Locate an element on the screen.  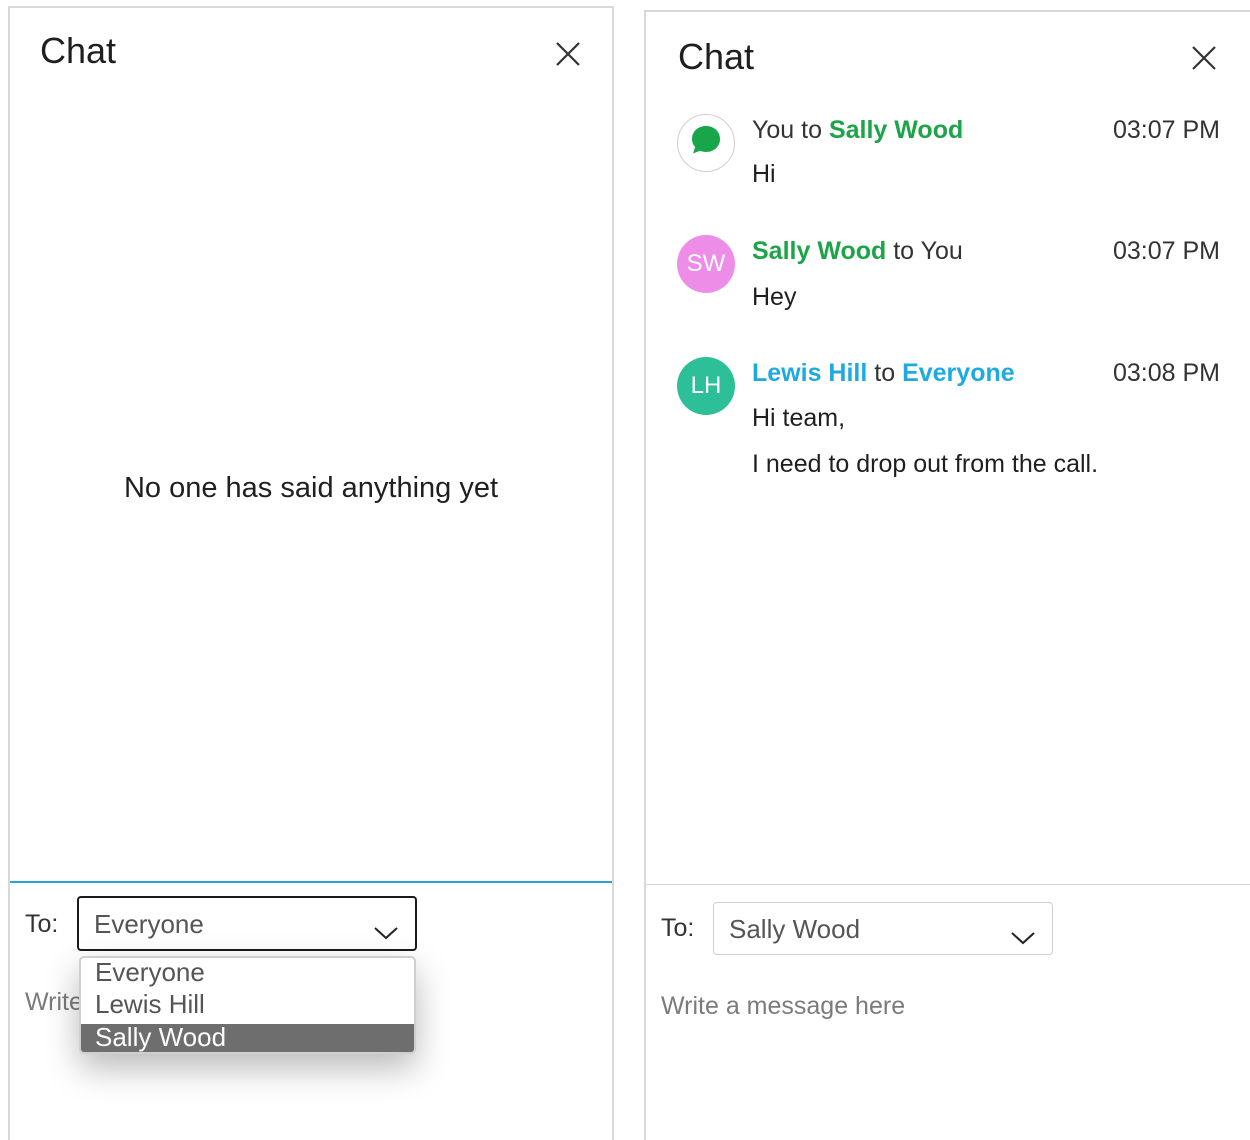
chat-message: SW Sally Wood to You 03:07 PM Hey is located at coordinates (948, 284).